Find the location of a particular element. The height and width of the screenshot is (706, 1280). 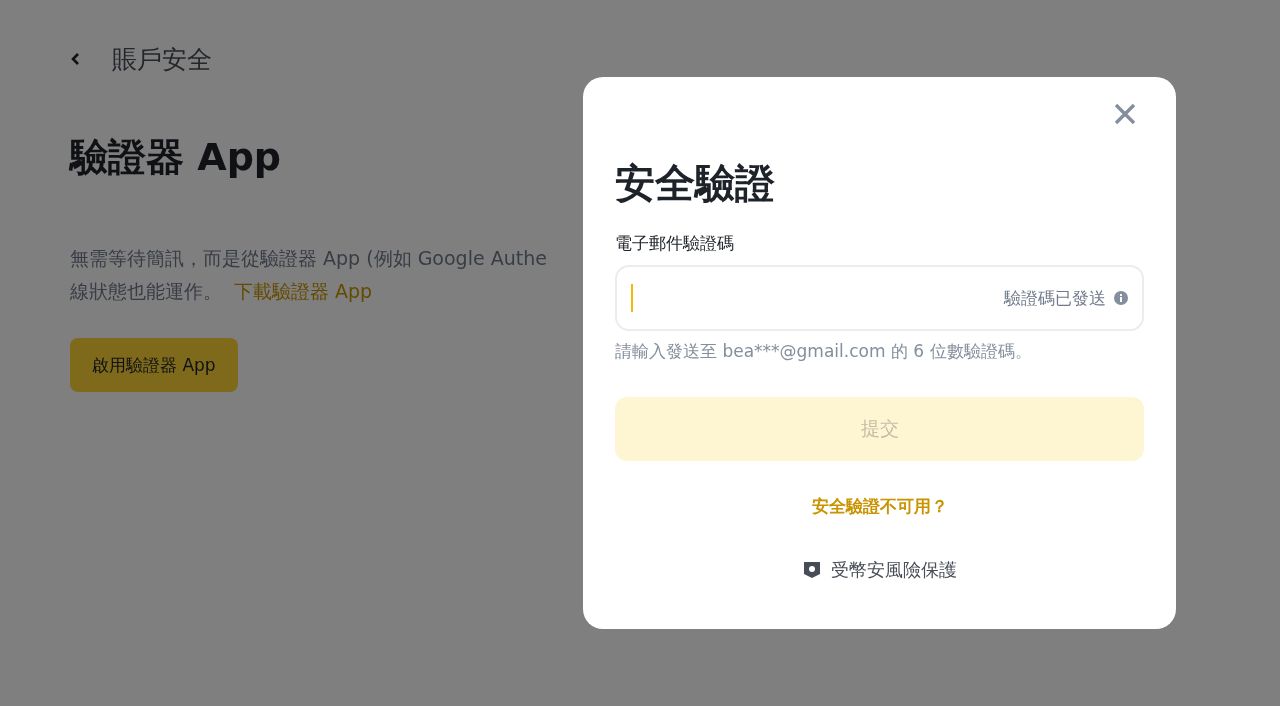

close-icon is located at coordinates (1125, 114).